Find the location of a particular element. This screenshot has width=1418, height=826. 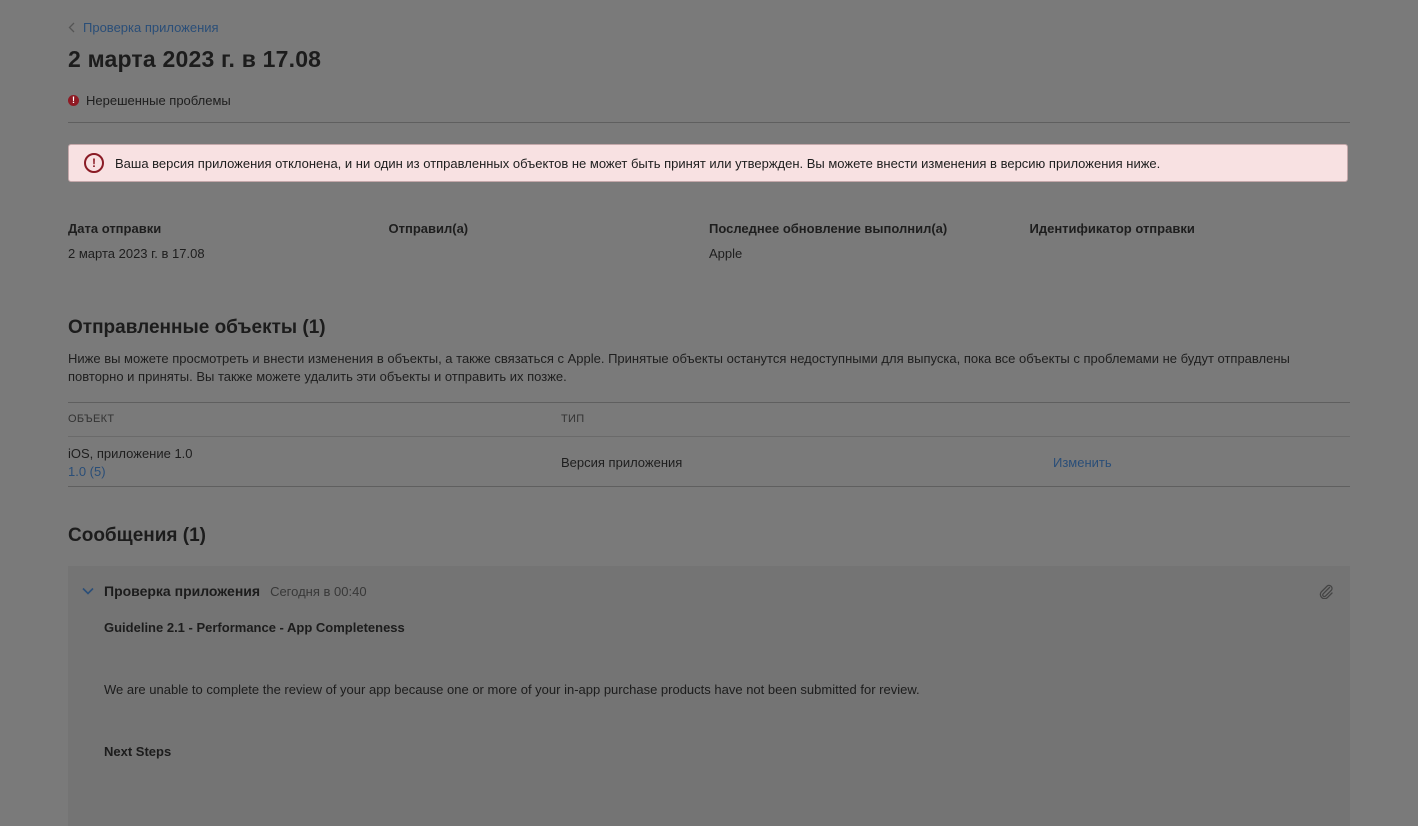

column-header-object: ОБЪЕКТ is located at coordinates (91, 419).